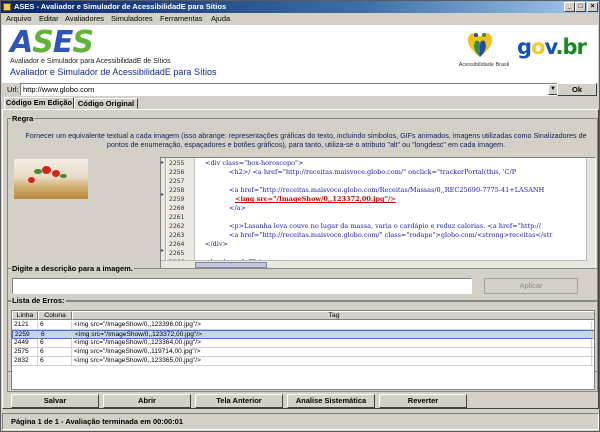 The width and height of the screenshot is (600, 432). What do you see at coordinates (55, 315) in the screenshot?
I see `col-header-coluna: Coluna` at bounding box center [55, 315].